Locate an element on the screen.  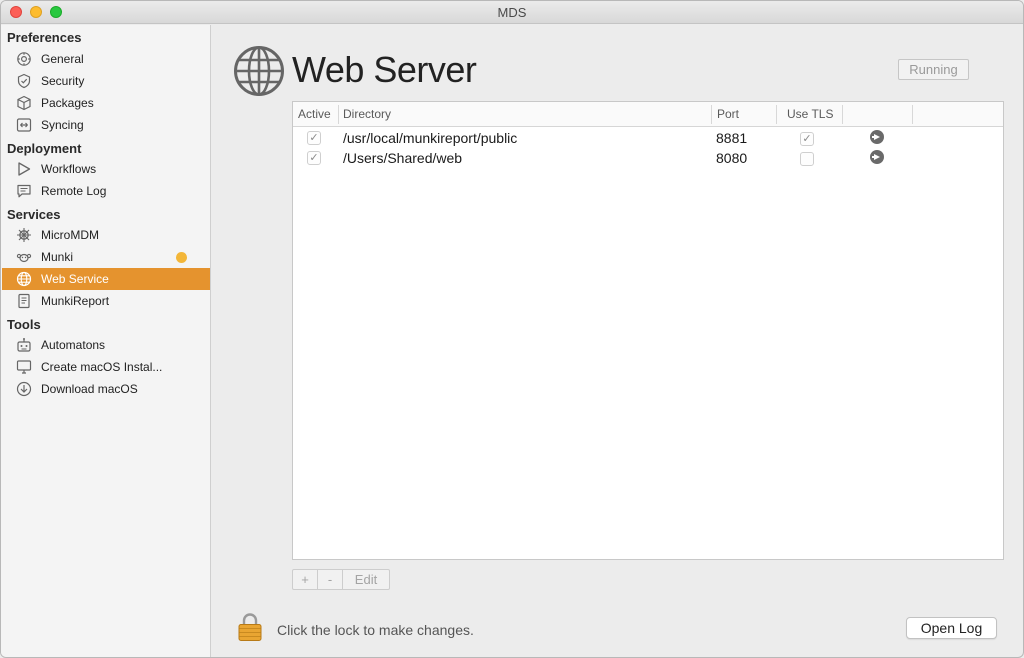
open-log-button: Open Log is located at coordinates (951, 628).